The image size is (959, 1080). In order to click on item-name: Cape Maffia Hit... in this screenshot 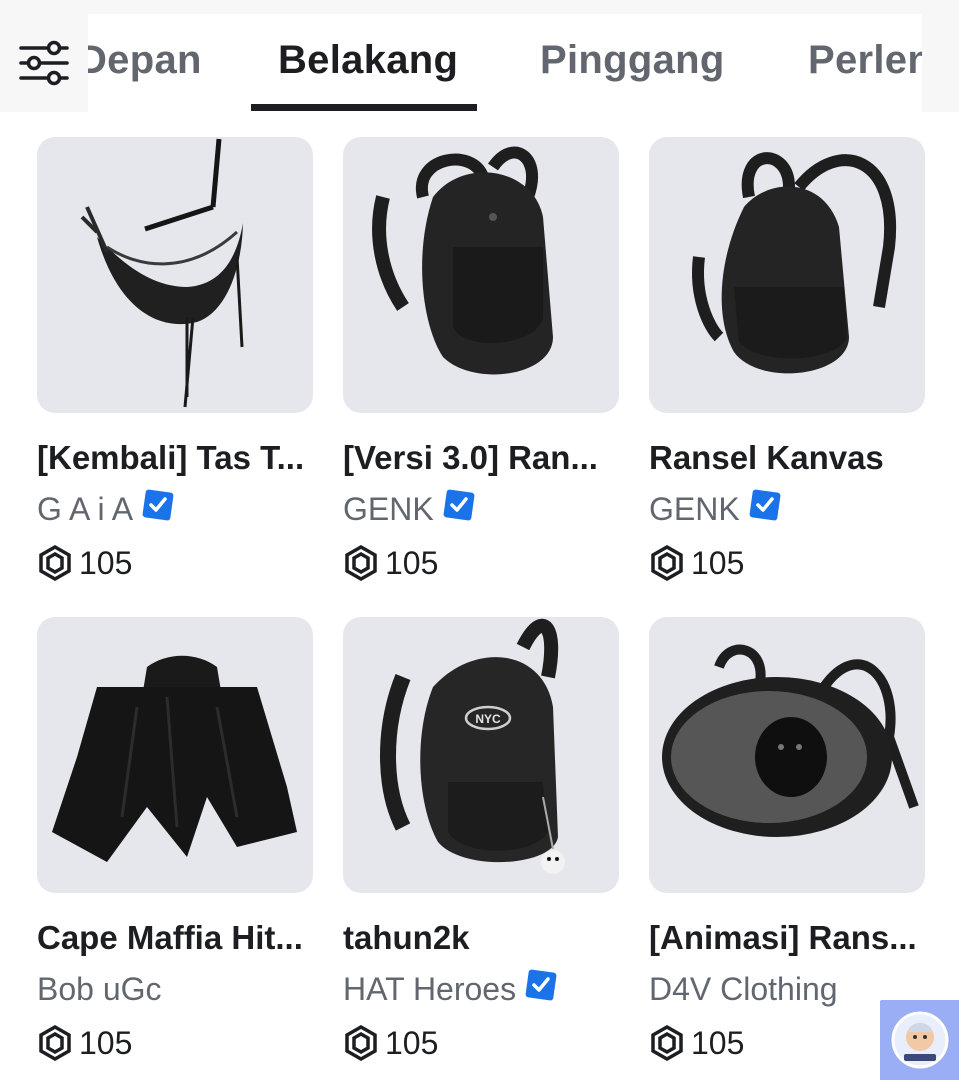, I will do `click(175, 938)`.